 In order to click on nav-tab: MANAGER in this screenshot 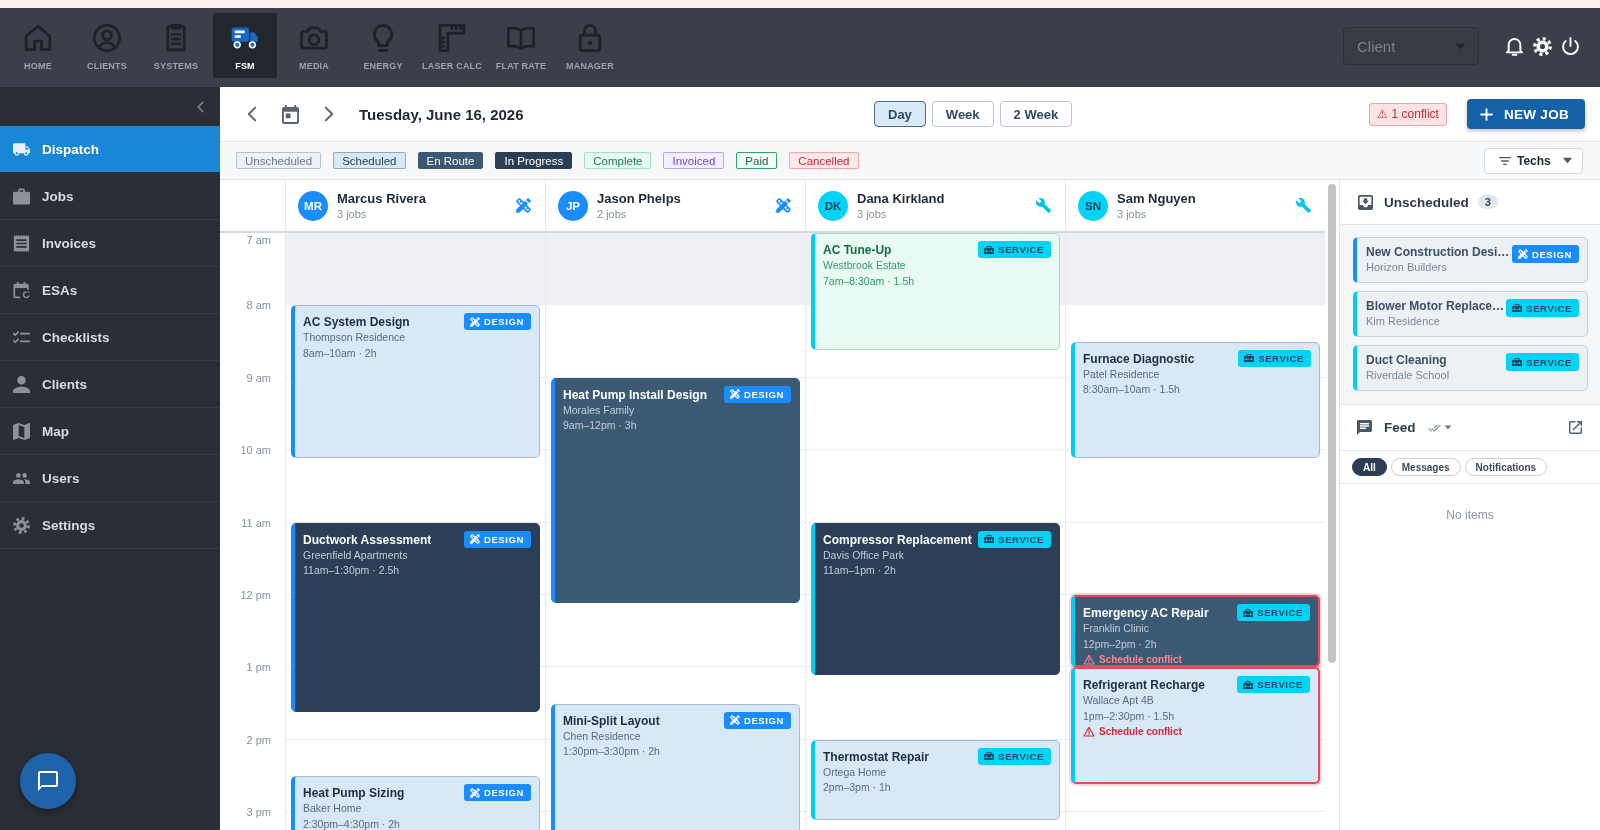, I will do `click(590, 45)`.